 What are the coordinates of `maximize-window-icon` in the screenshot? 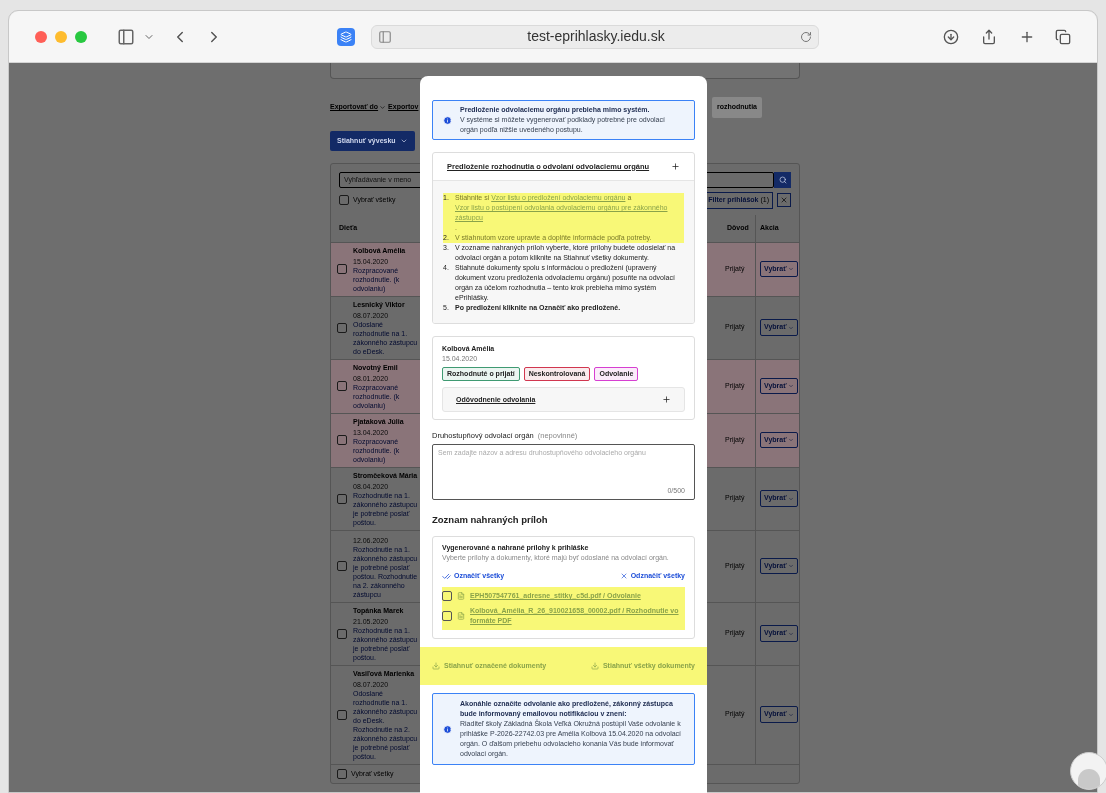 It's located at (81, 36).